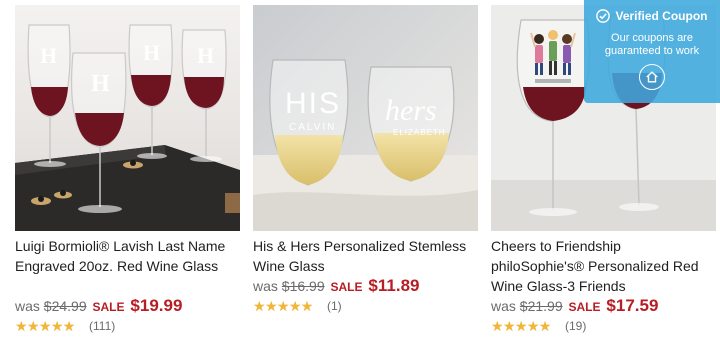 This screenshot has height=348, width=720. What do you see at coordinates (652, 77) in the screenshot?
I see `home-icon` at bounding box center [652, 77].